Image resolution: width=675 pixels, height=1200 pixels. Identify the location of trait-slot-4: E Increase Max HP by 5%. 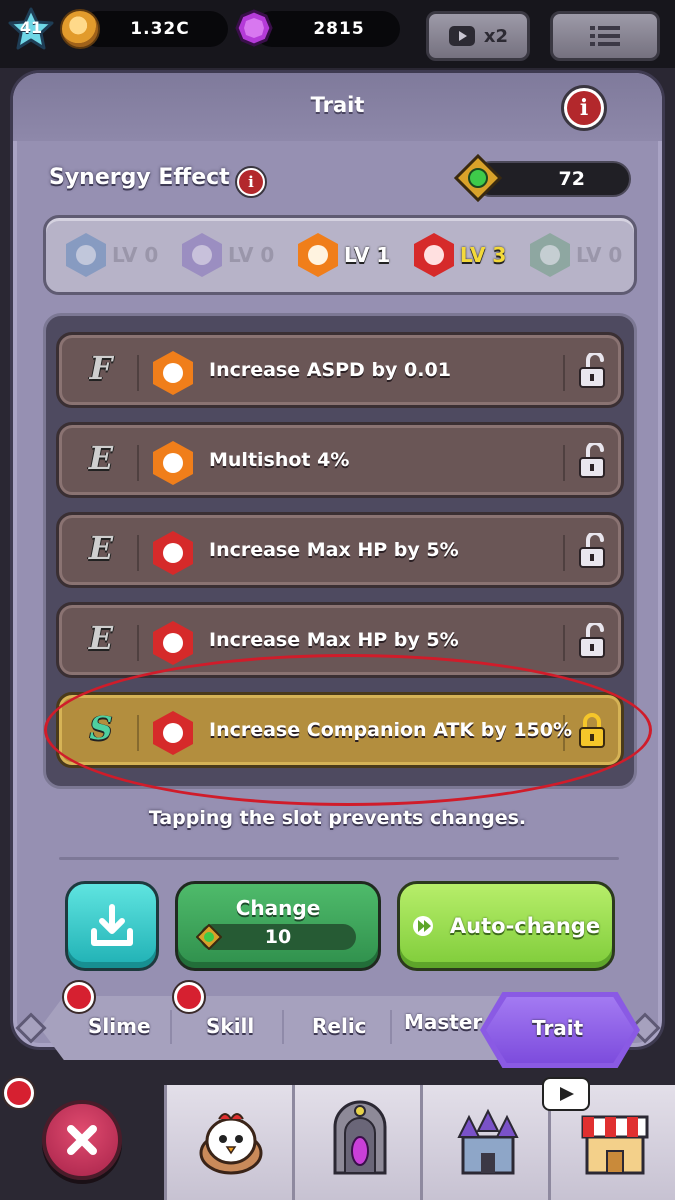
(340, 640).